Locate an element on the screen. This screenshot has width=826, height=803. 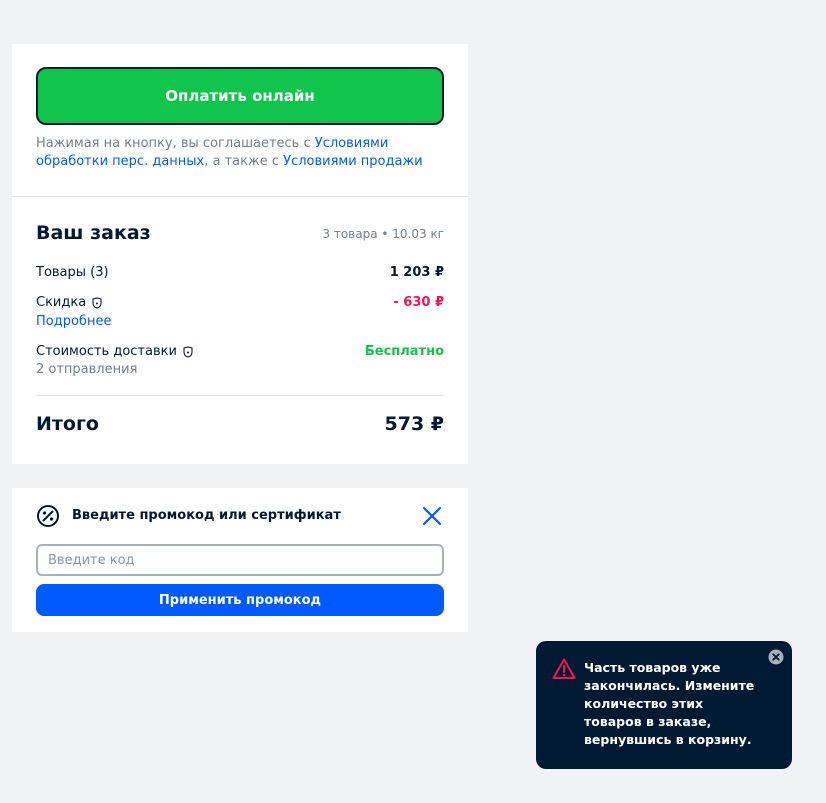
discount-label: Скидка is located at coordinates (61, 302).